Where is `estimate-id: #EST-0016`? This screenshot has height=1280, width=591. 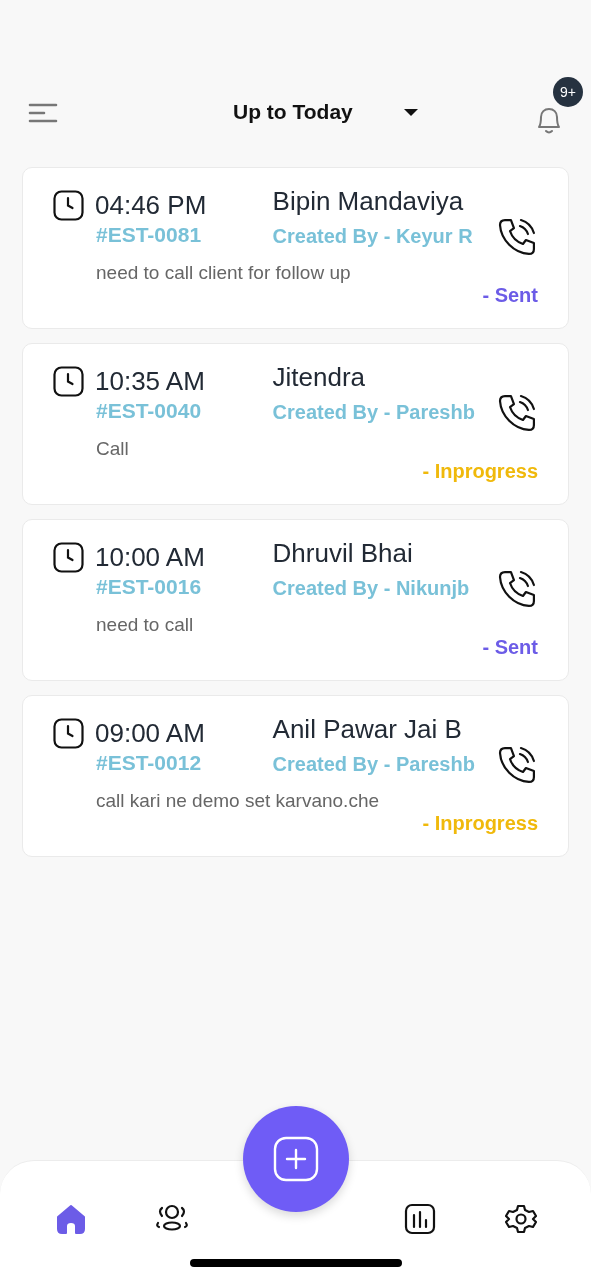 estimate-id: #EST-0016 is located at coordinates (149, 587).